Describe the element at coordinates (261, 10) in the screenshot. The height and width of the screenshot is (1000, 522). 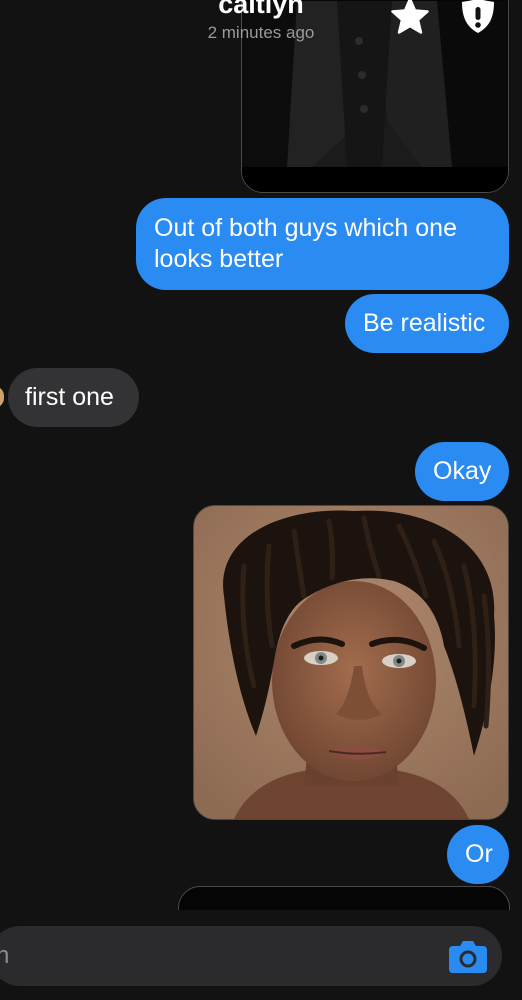
I see `contact-name: caitlyn` at that location.